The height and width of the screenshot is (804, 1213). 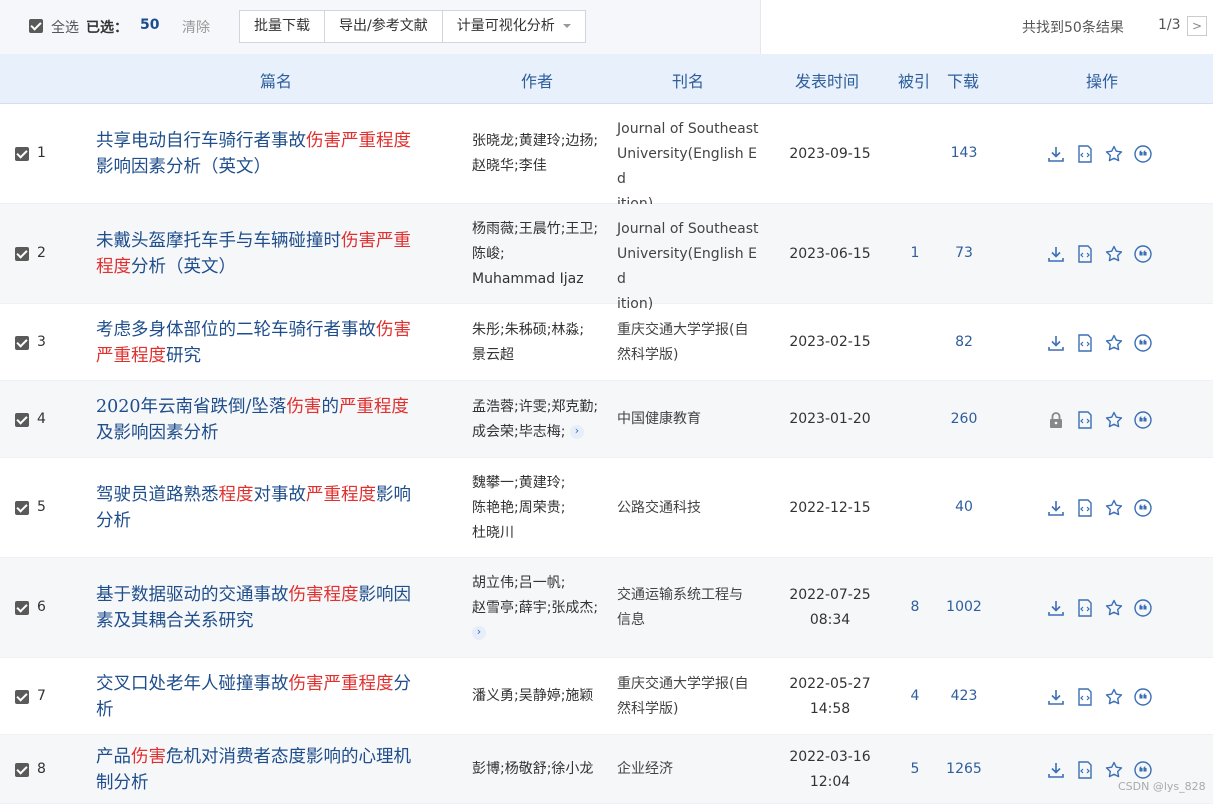 What do you see at coordinates (691, 769) in the screenshot?
I see `journal-link: 企业经济` at bounding box center [691, 769].